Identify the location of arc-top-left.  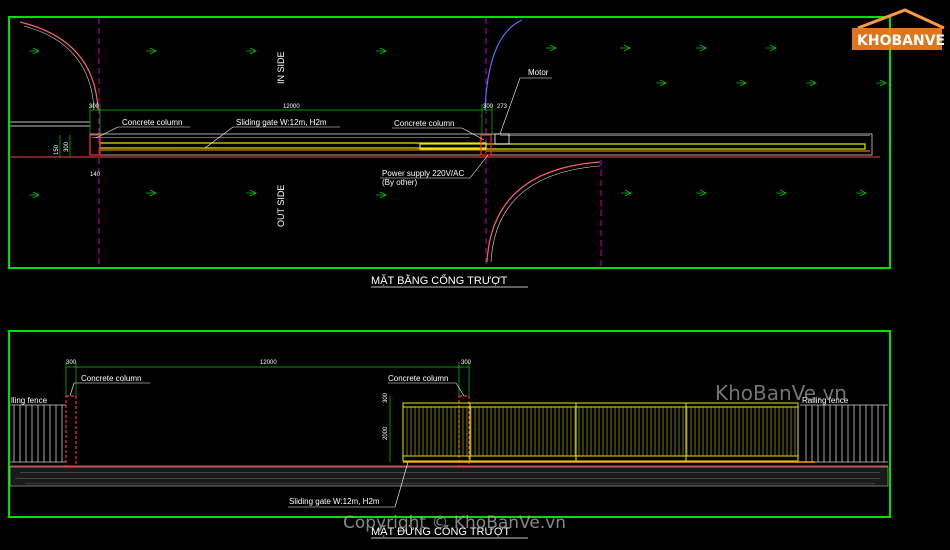
(59, 66).